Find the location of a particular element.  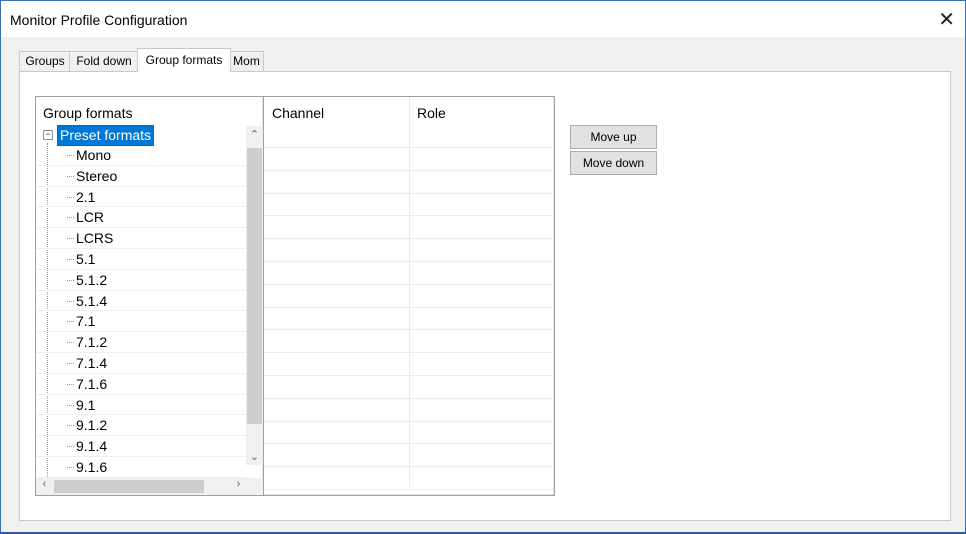

tree-item: 7.1 is located at coordinates (141, 322).